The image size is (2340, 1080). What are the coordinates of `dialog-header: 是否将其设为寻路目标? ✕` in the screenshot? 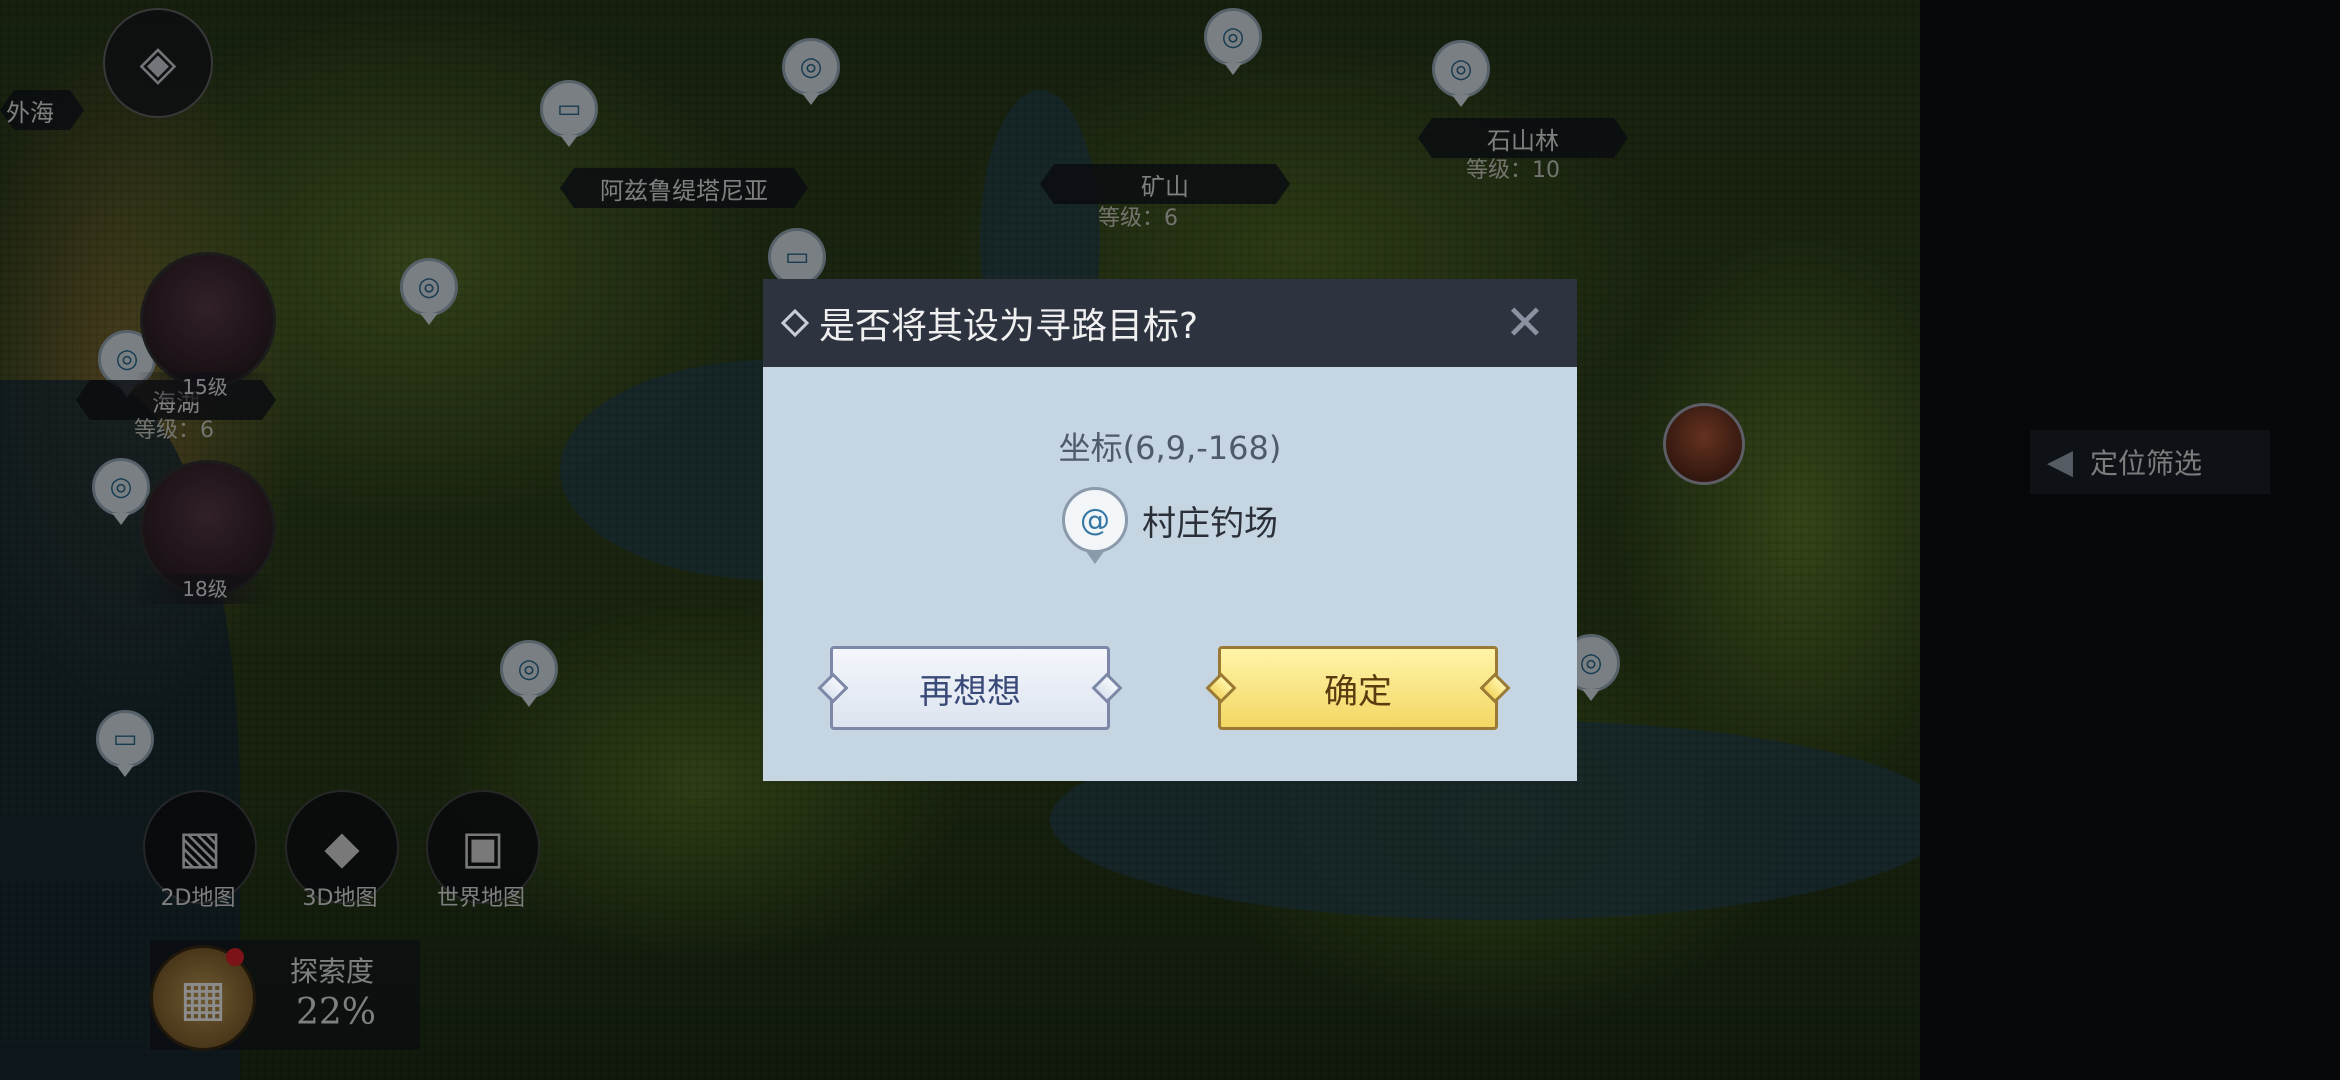 It's located at (1170, 323).